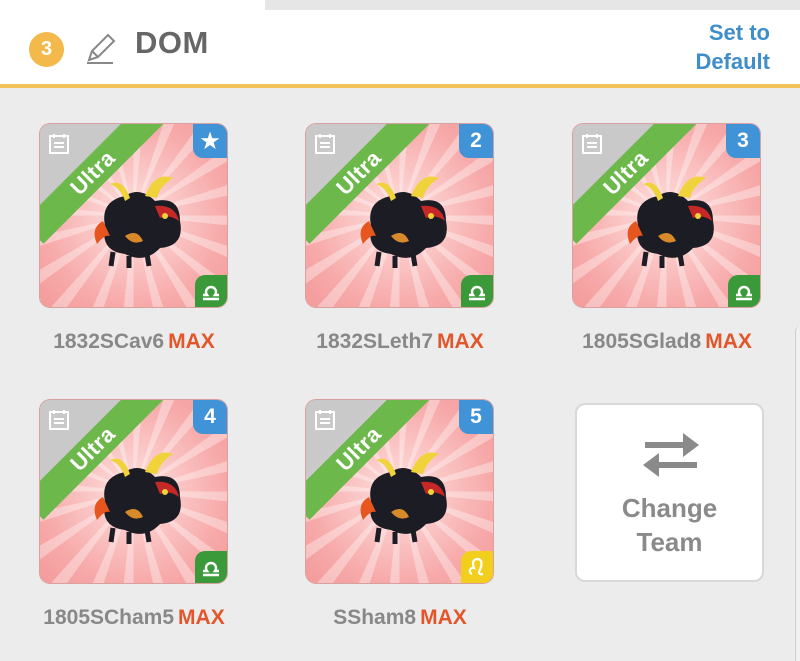 The image size is (800, 661). I want to click on set-to-default-button: Set to Default, so click(710, 47).